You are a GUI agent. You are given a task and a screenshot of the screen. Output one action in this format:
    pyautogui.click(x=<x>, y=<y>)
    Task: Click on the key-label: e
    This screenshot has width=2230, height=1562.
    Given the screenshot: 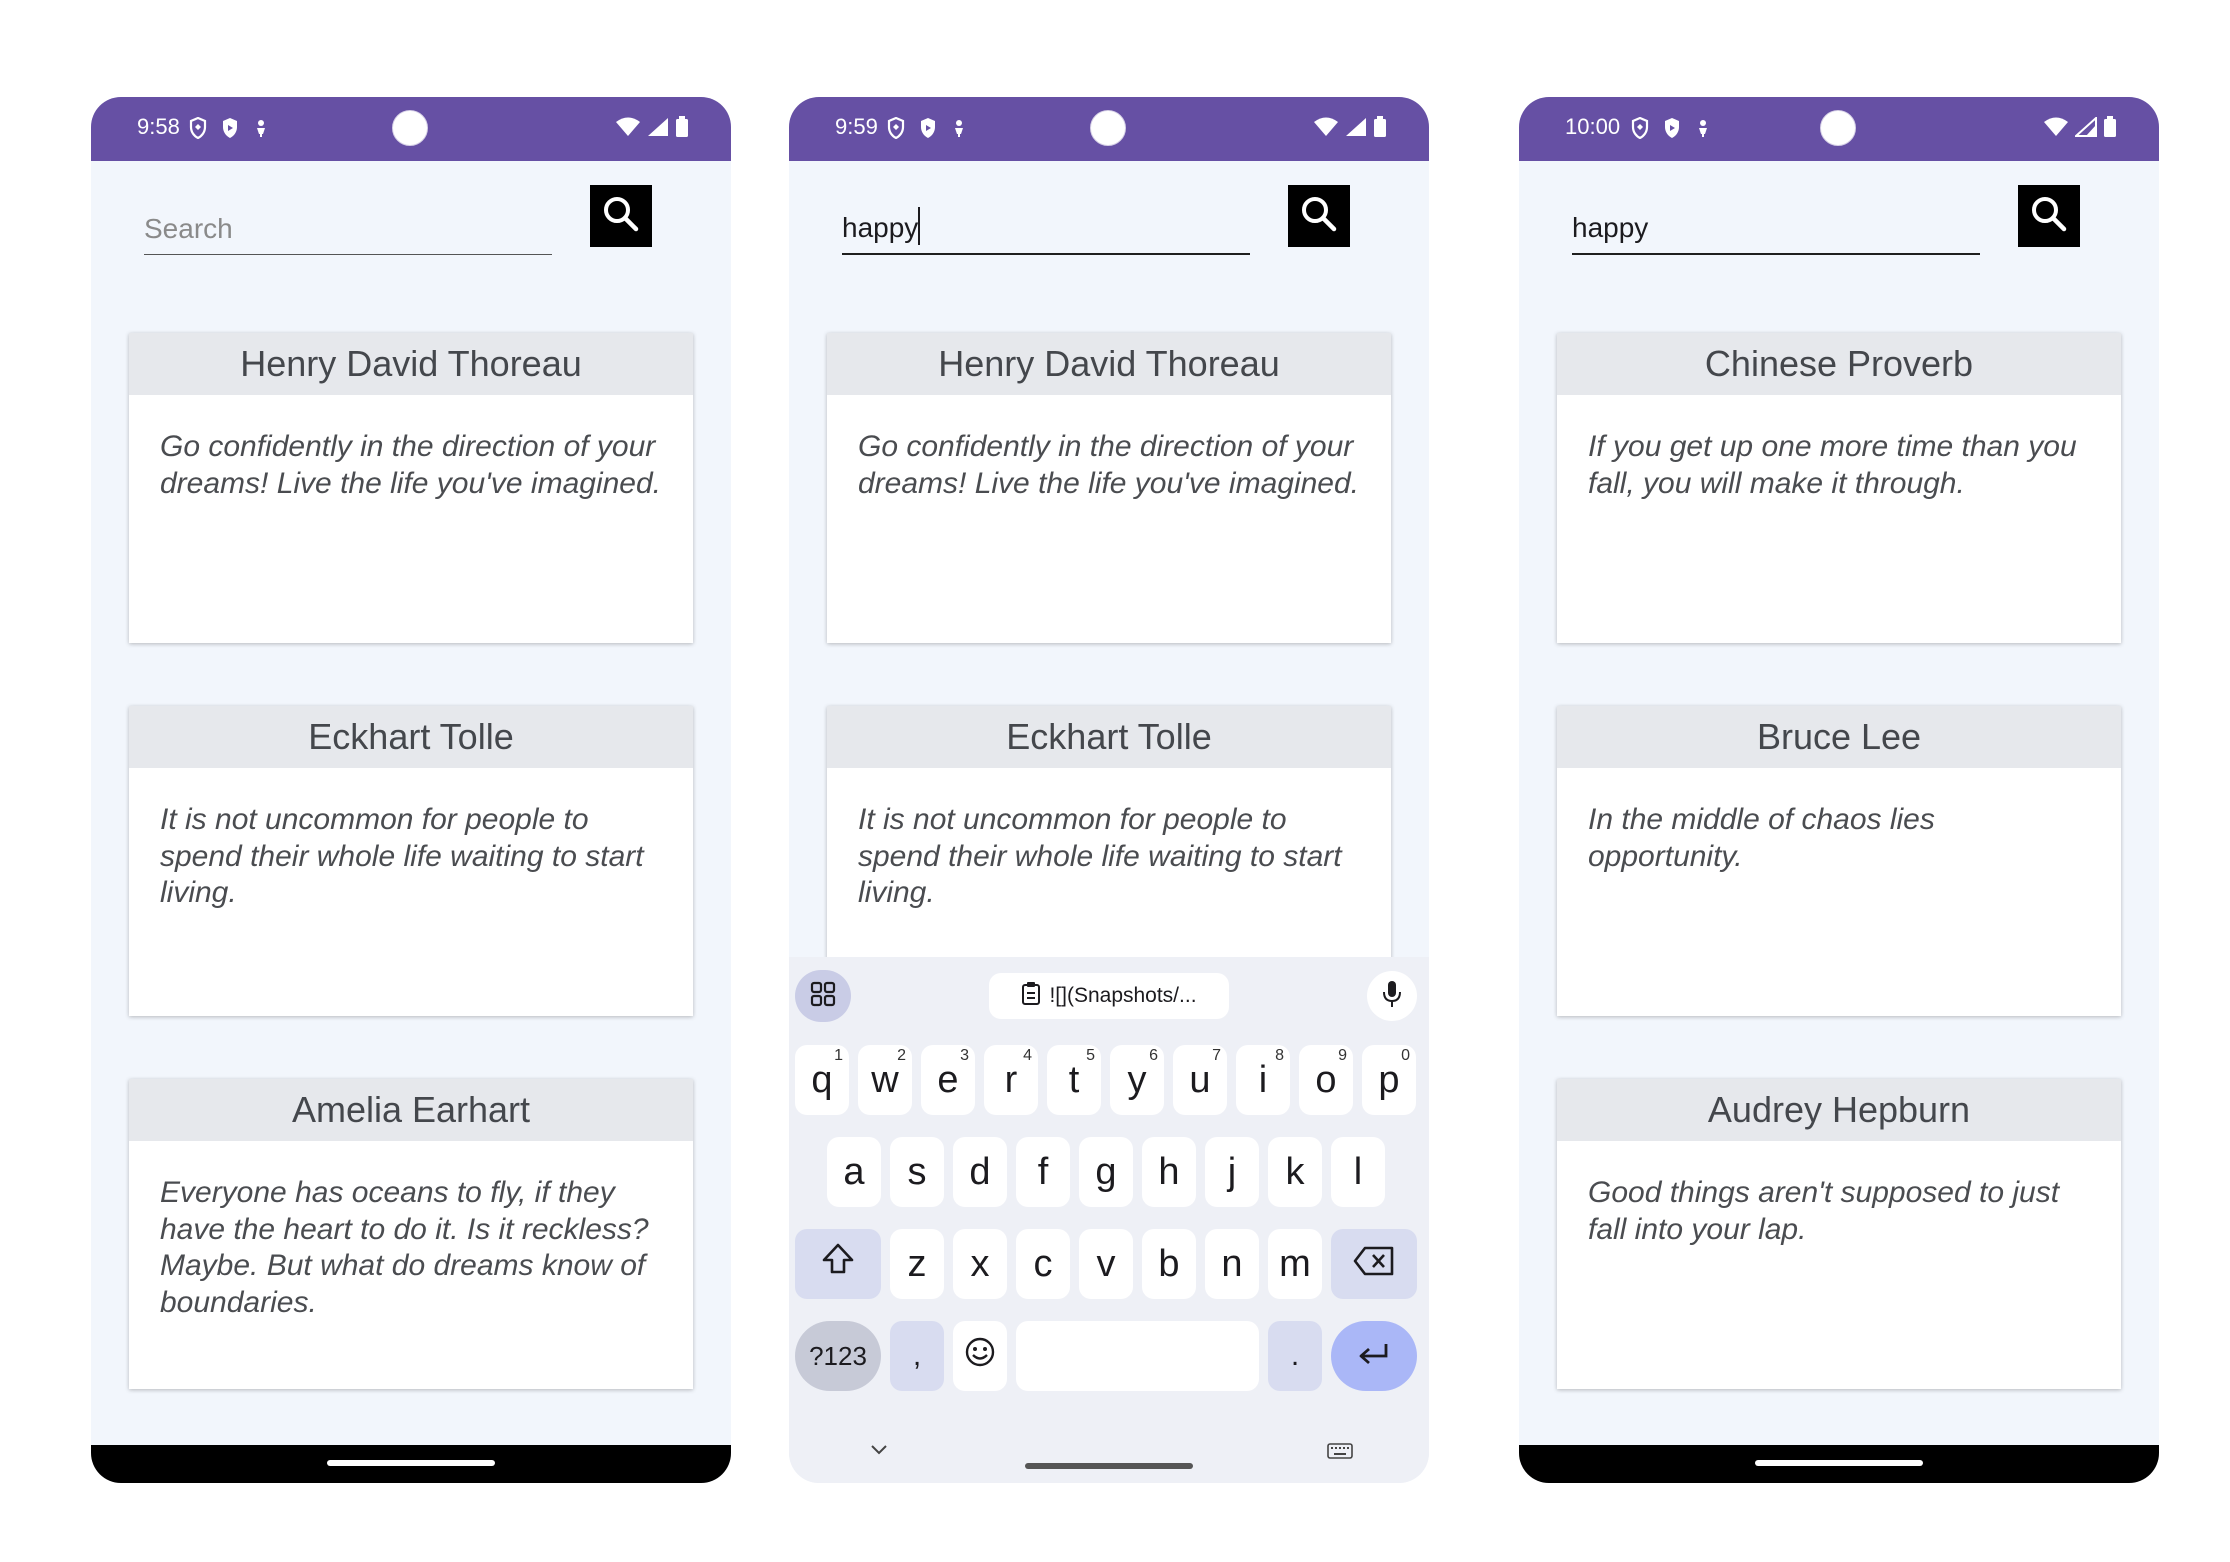 What is the action you would take?
    pyautogui.click(x=948, y=1079)
    